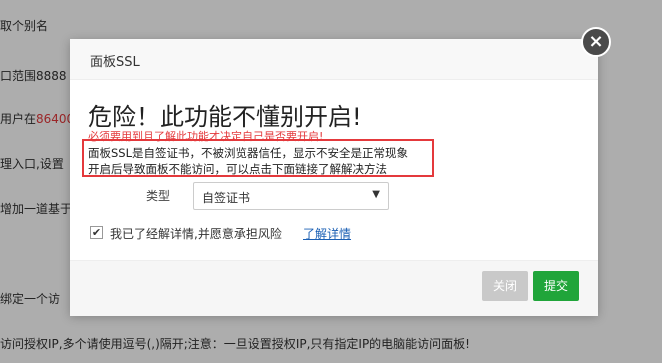 This screenshot has width=662, height=363. What do you see at coordinates (115, 62) in the screenshot?
I see `dialog-title: 面板SSL` at bounding box center [115, 62].